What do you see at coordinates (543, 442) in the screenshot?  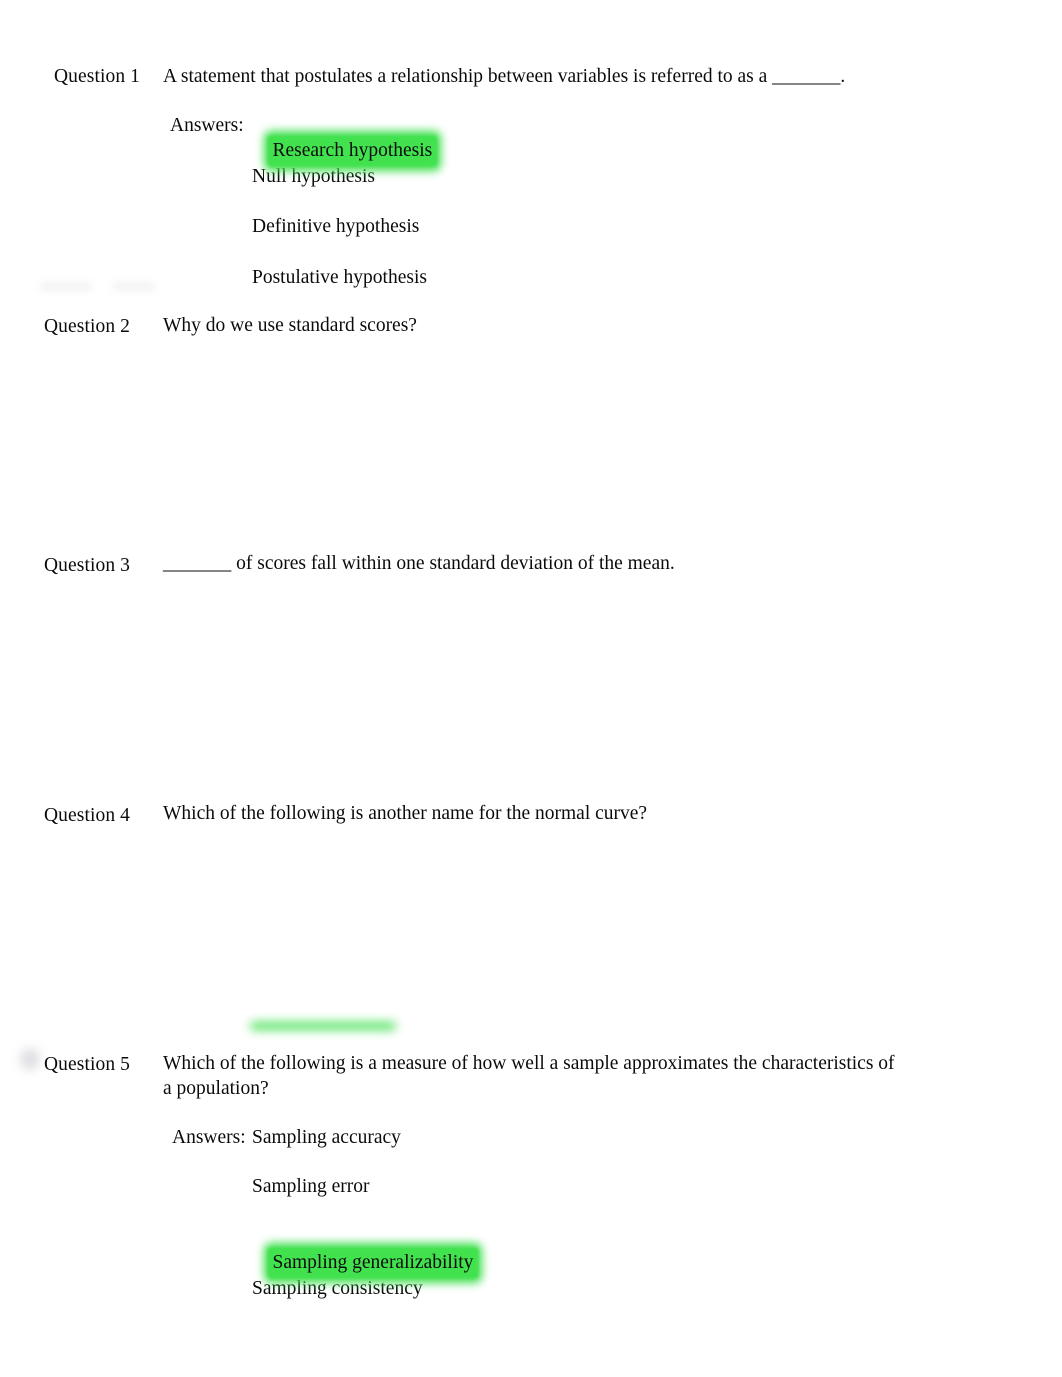 I see `question-2-answer-area` at bounding box center [543, 442].